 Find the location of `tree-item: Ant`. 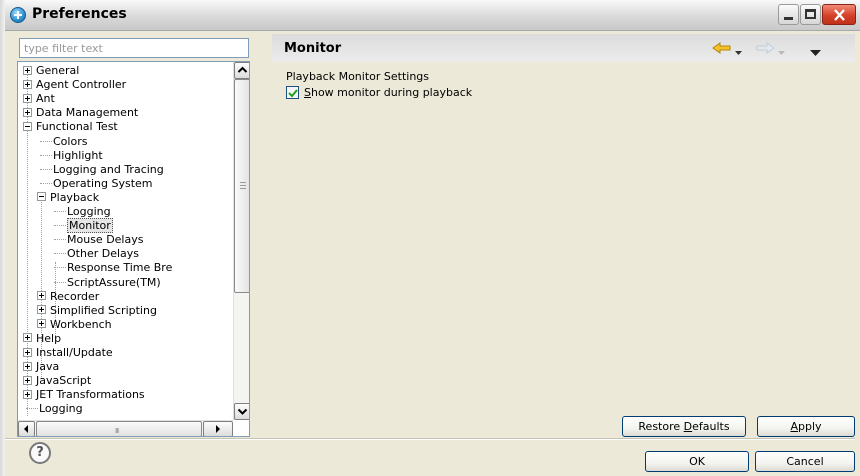

tree-item: Ant is located at coordinates (39, 99).